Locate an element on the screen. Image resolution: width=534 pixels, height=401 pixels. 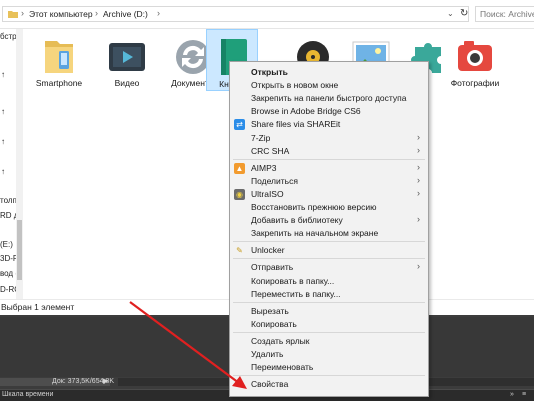
menu-item-25: Удалить is located at coordinates (329, 354).